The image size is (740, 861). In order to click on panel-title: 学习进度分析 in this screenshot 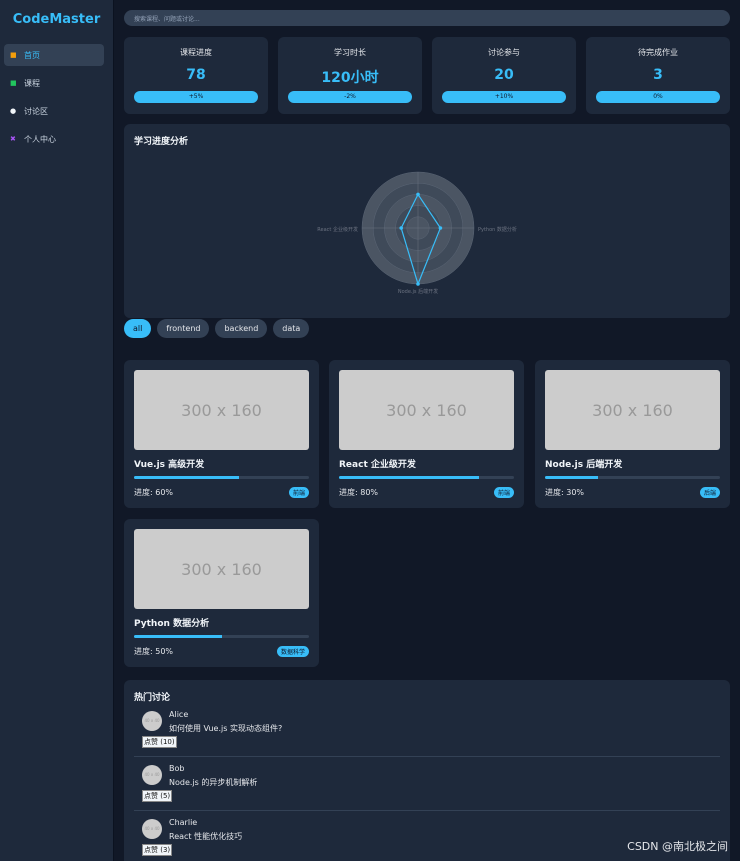, I will do `click(161, 142)`.